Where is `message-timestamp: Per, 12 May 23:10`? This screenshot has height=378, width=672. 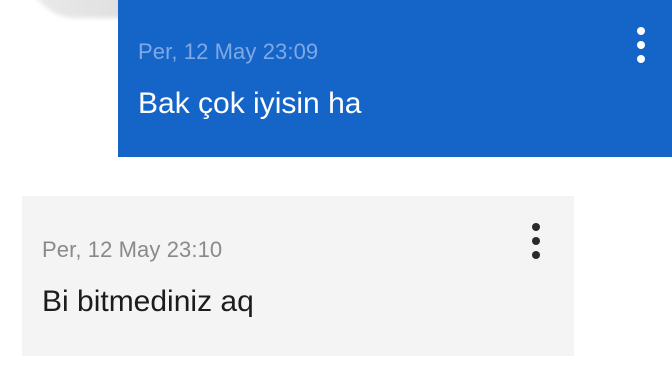 message-timestamp: Per, 12 May 23:10 is located at coordinates (132, 249).